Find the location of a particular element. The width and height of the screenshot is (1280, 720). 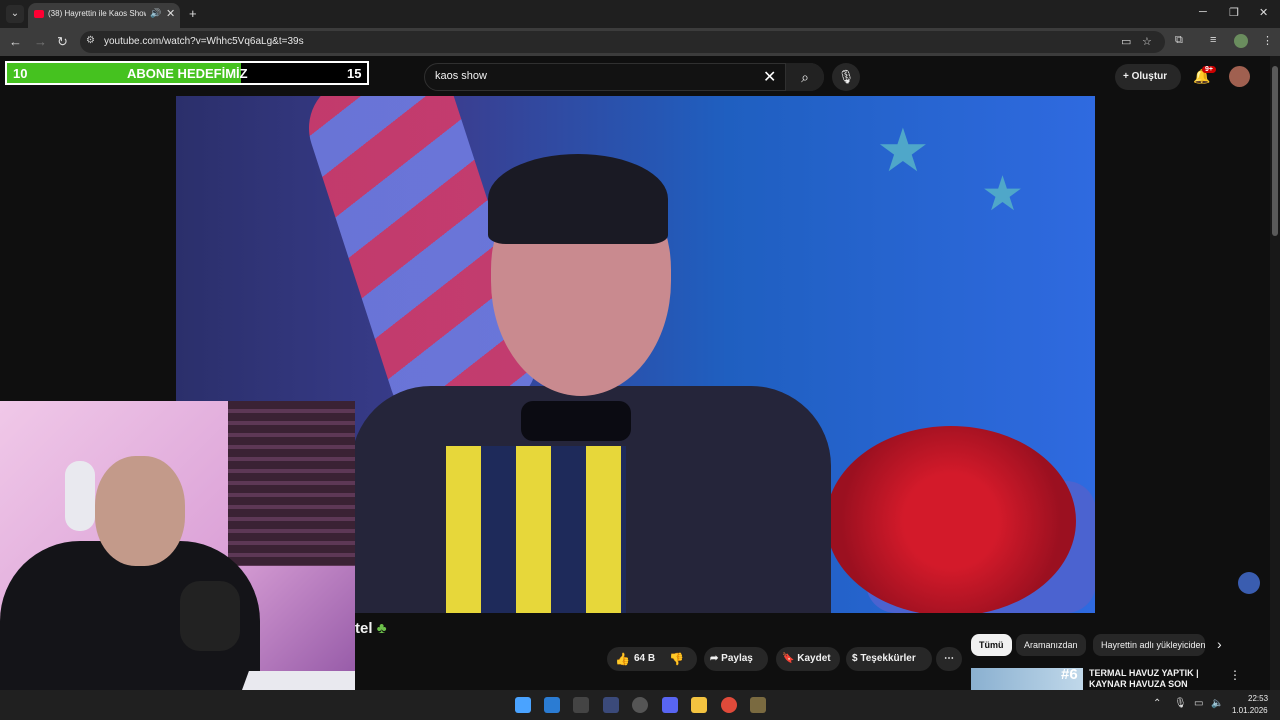

volume-icon: 🔈 is located at coordinates (1217, 703).